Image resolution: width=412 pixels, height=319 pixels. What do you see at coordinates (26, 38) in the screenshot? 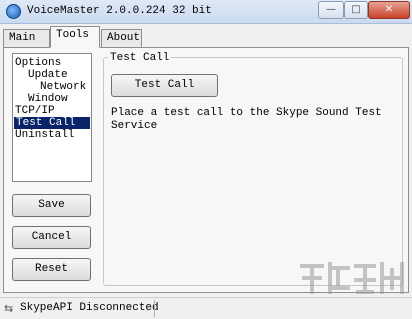
I see `tab-main: Main` at bounding box center [26, 38].